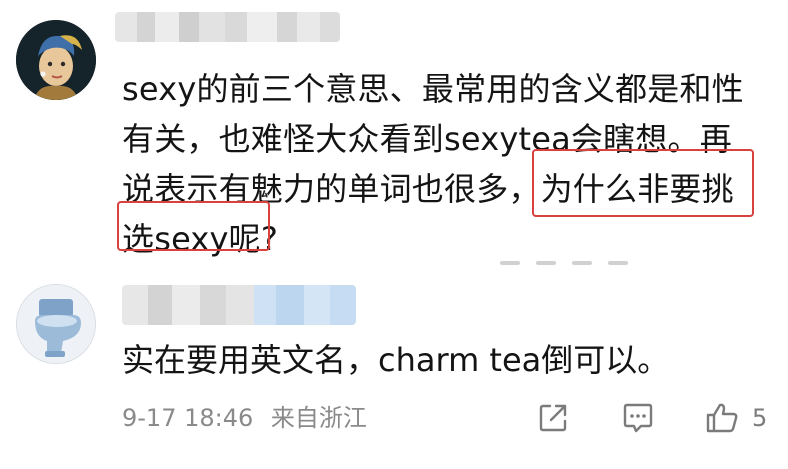  Describe the element at coordinates (760, 418) in the screenshot. I see `like-count: 5` at that location.